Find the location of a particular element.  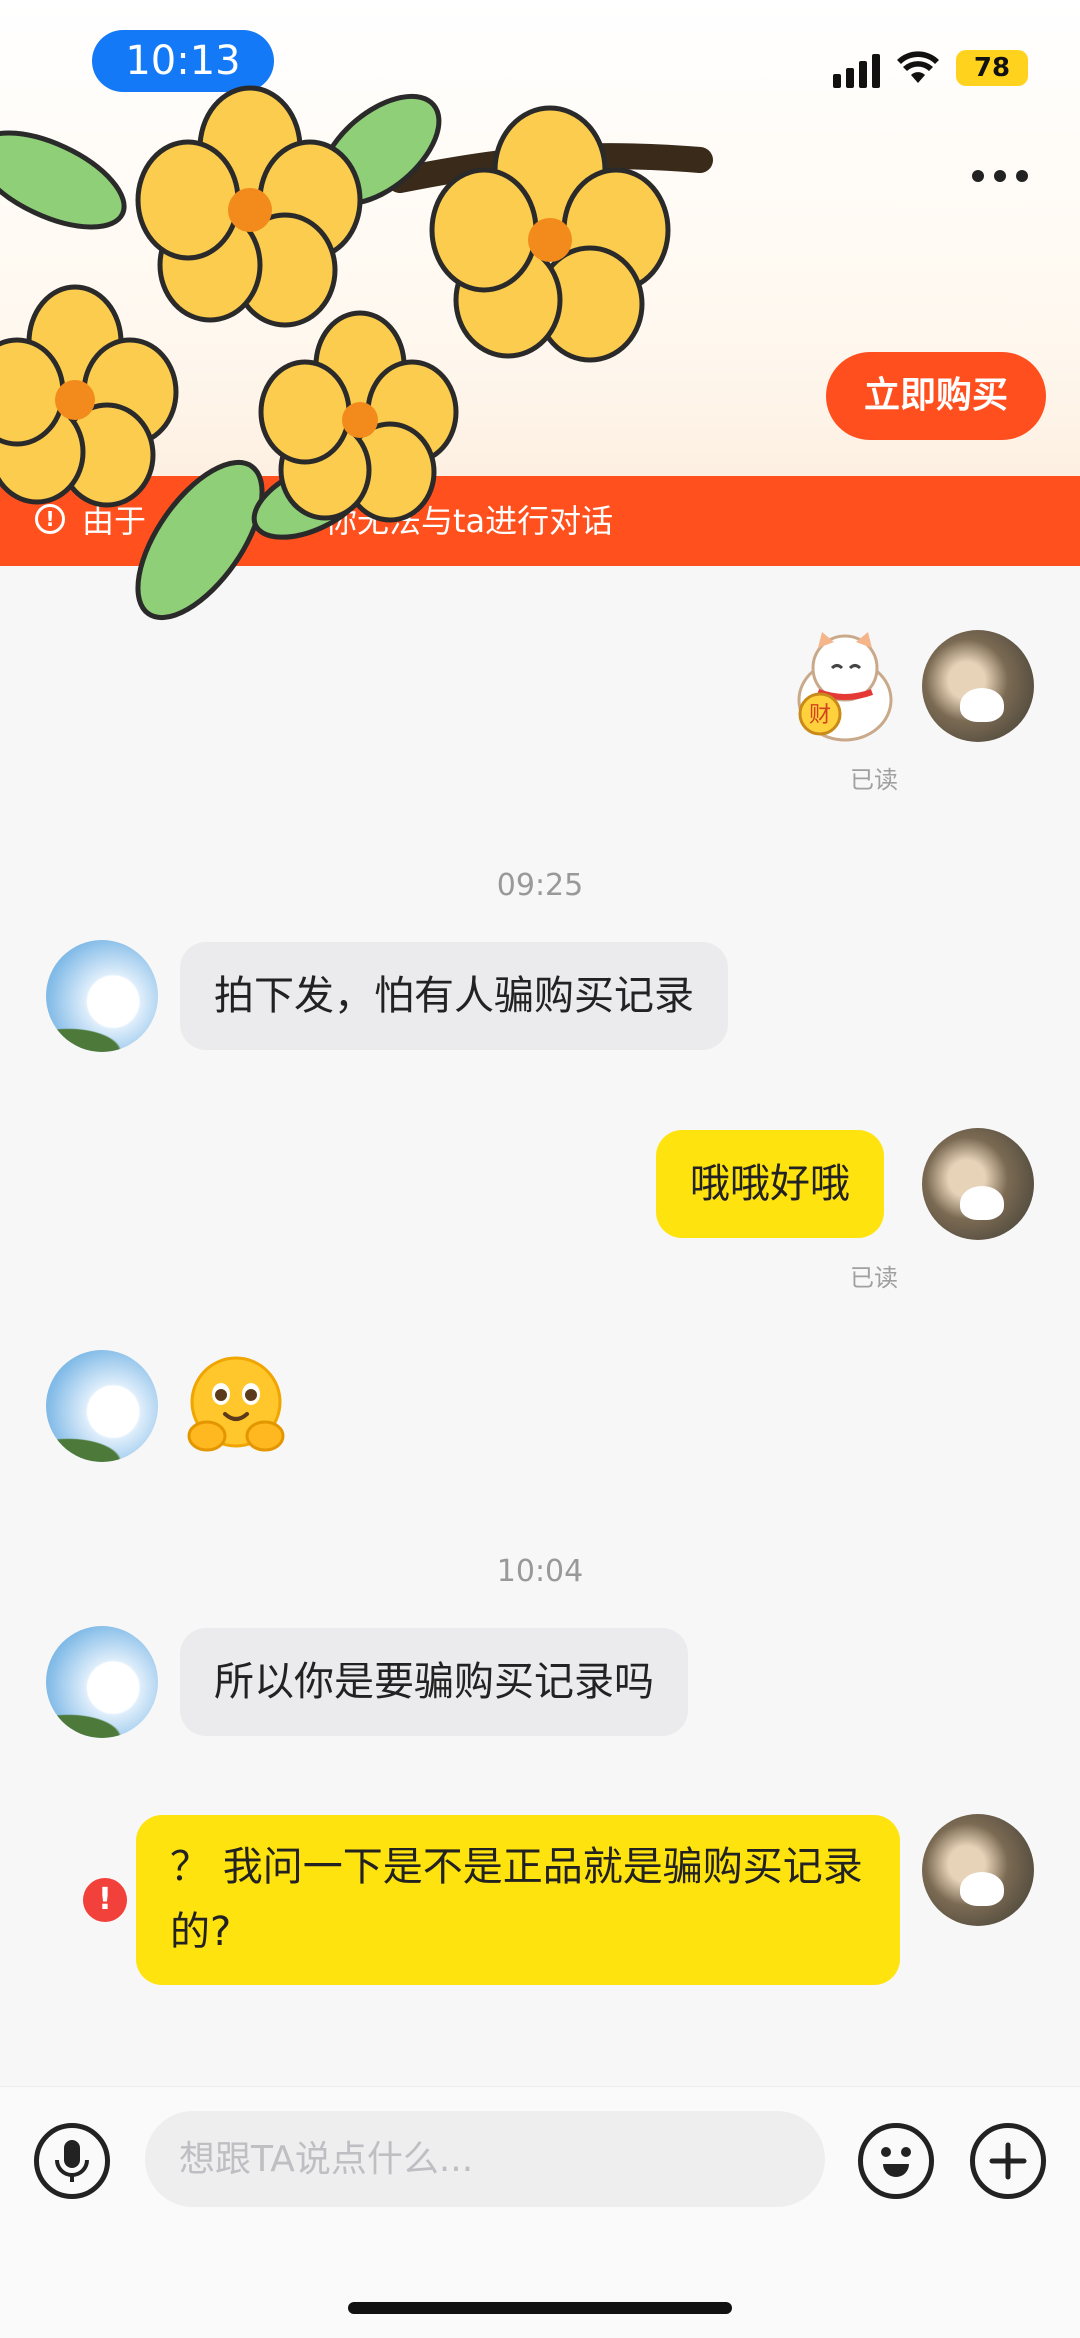

lucky-cat-sticker: 财 is located at coordinates (845, 687).